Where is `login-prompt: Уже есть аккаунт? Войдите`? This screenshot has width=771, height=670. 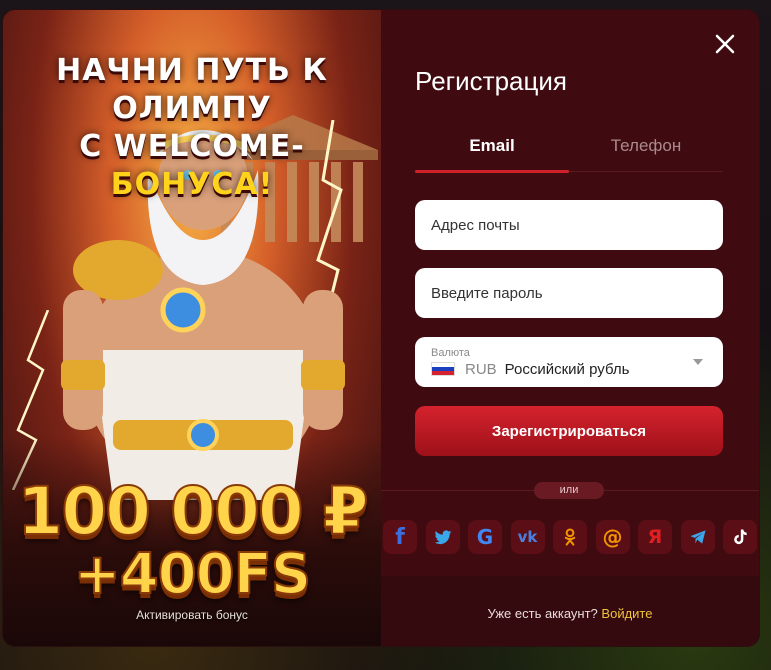
login-prompt: Уже есть аккаунт? Войдите is located at coordinates (570, 613).